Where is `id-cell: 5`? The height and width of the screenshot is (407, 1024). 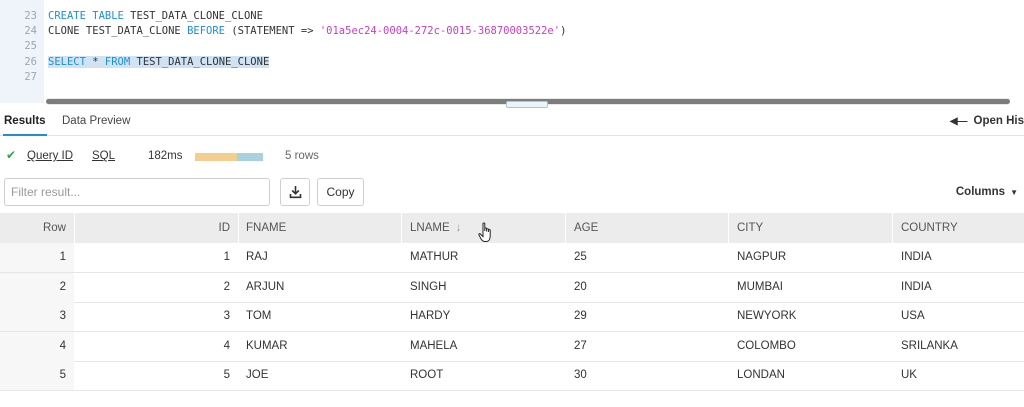
id-cell: 5 is located at coordinates (152, 375).